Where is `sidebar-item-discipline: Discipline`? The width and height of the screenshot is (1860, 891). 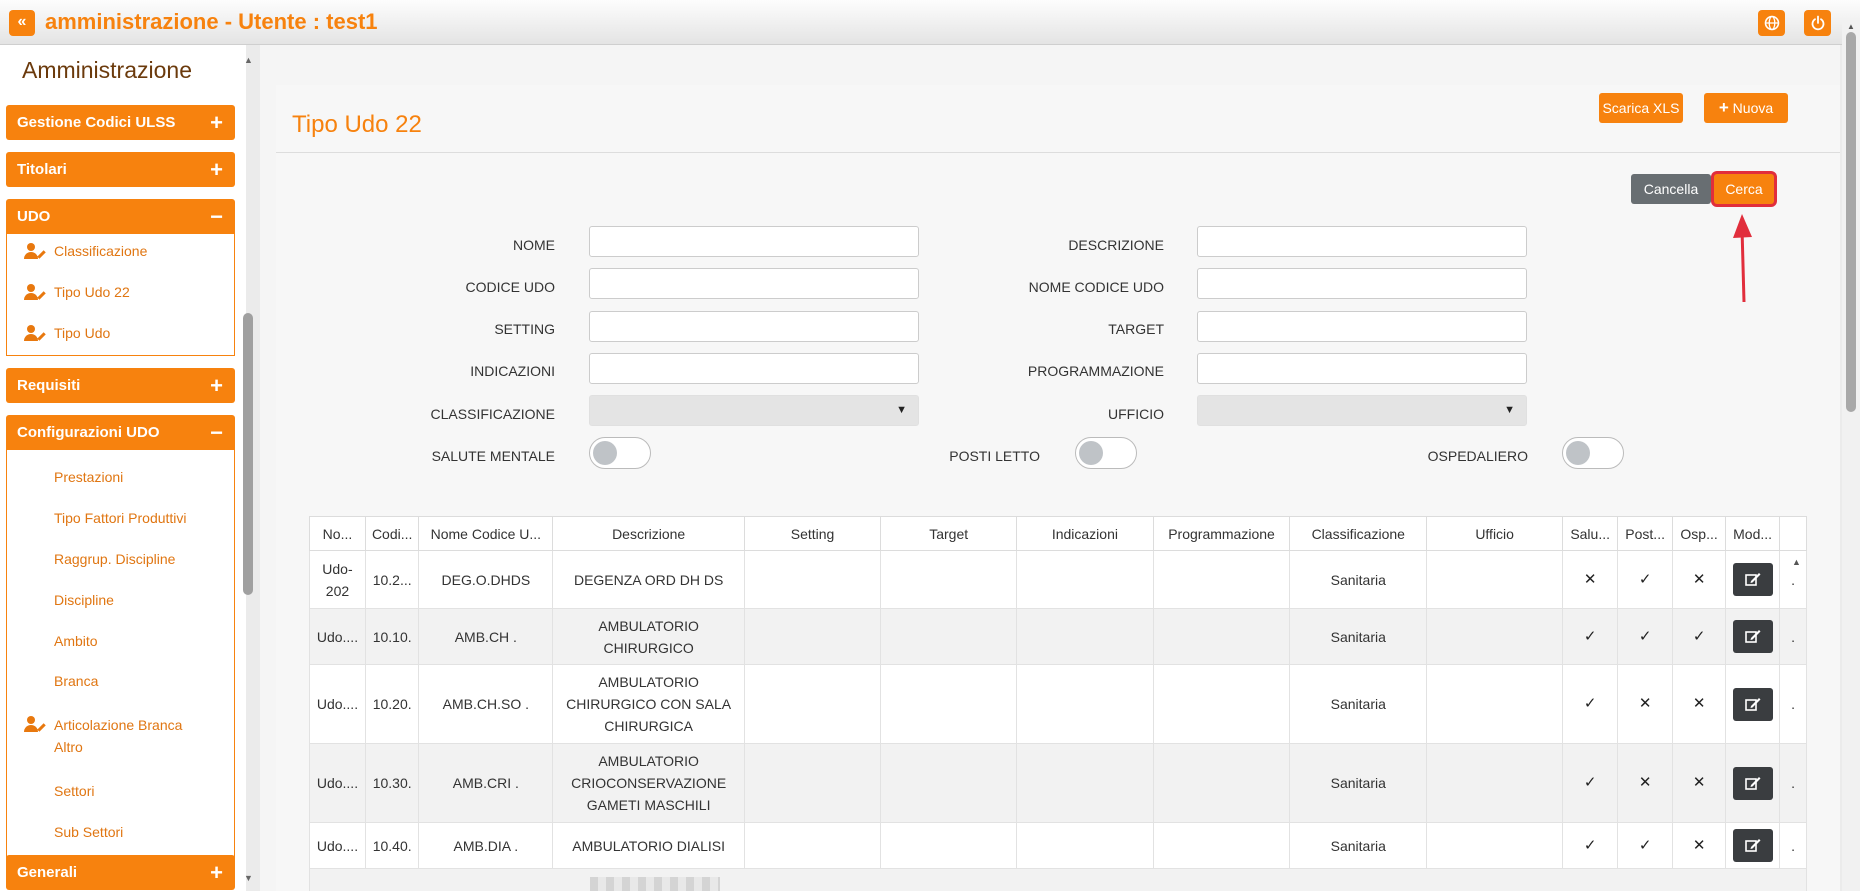 sidebar-item-discipline: Discipline is located at coordinates (60, 603).